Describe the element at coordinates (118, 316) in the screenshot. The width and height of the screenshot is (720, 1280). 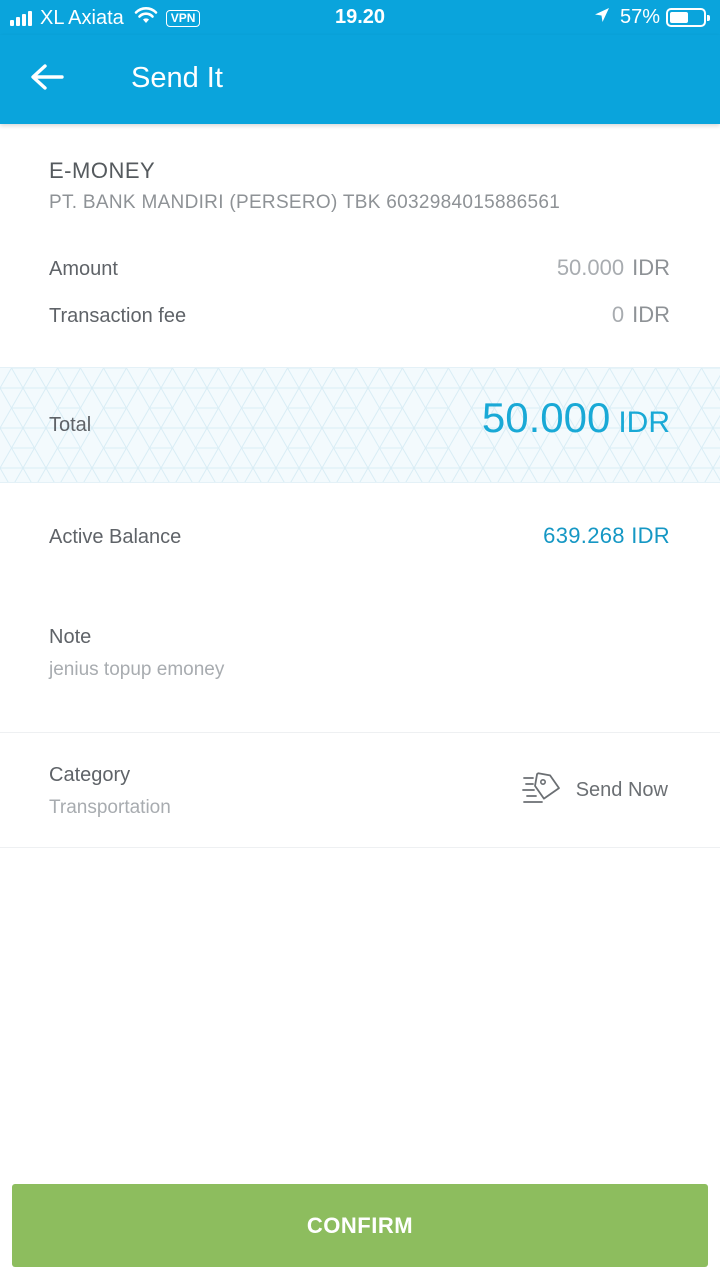
I see `fee-label: Transaction fee` at that location.